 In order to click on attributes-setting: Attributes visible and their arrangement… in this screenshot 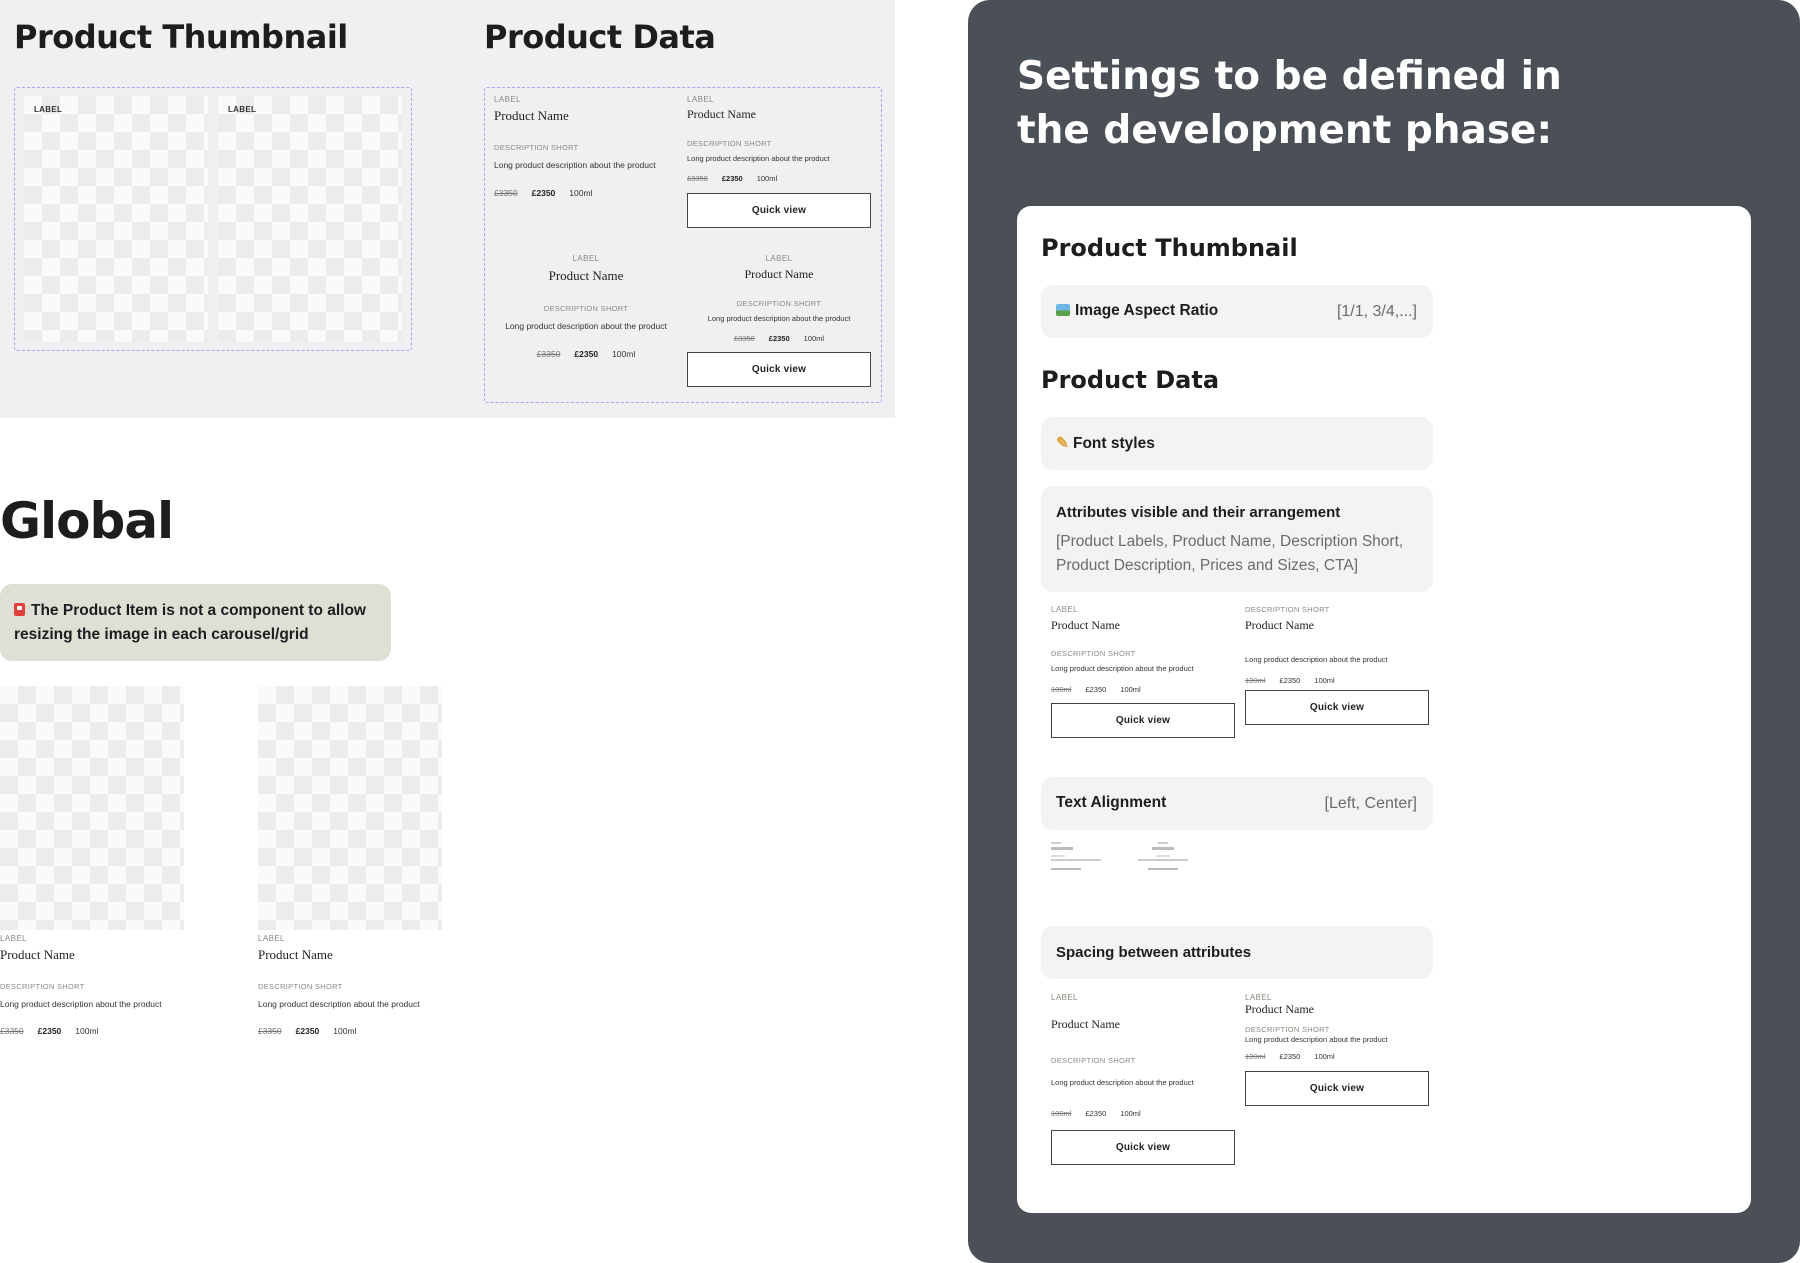, I will do `click(1237, 539)`.